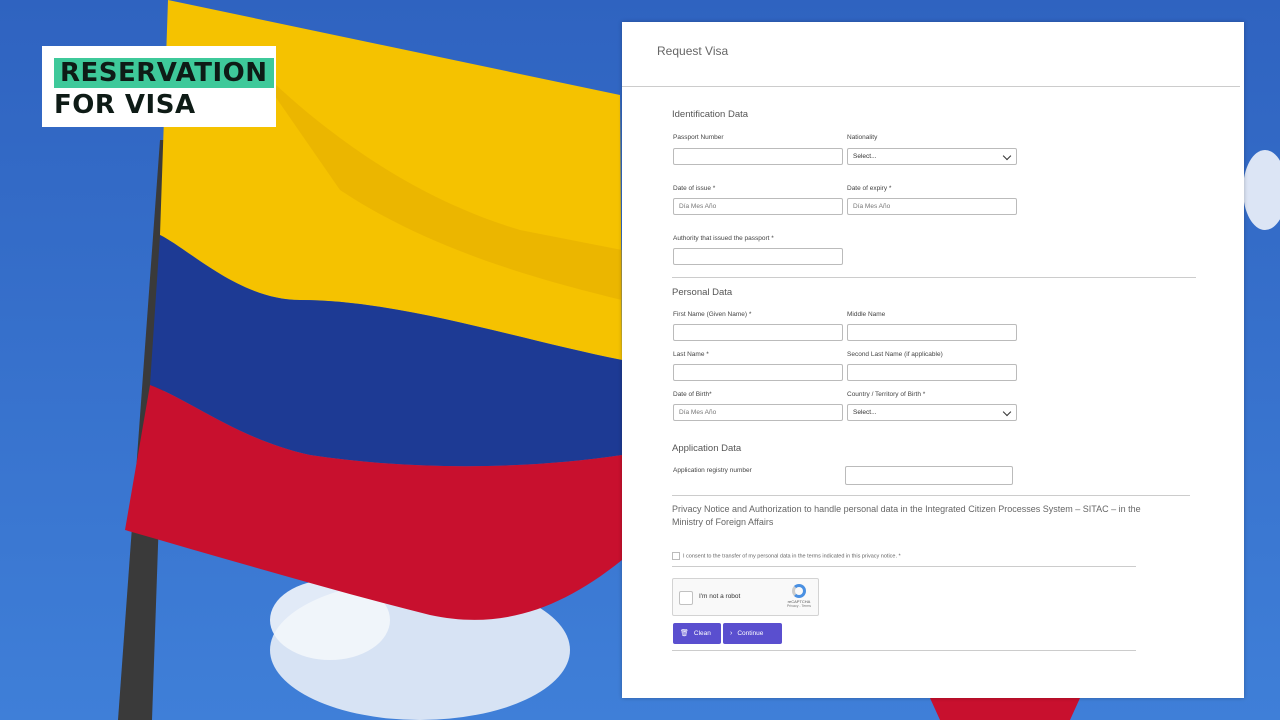  What do you see at coordinates (932, 332) in the screenshot?
I see `middle-name-input` at bounding box center [932, 332].